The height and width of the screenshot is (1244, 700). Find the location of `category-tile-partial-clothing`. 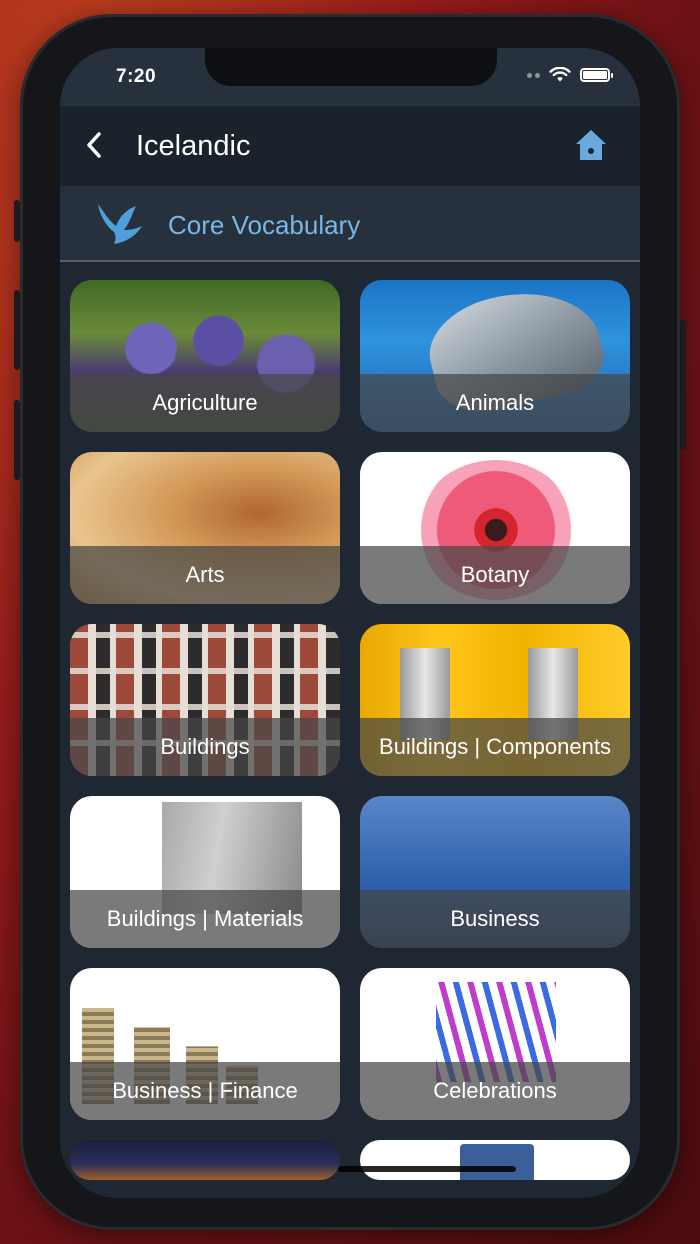

category-tile-partial-clothing is located at coordinates (495, 1160).